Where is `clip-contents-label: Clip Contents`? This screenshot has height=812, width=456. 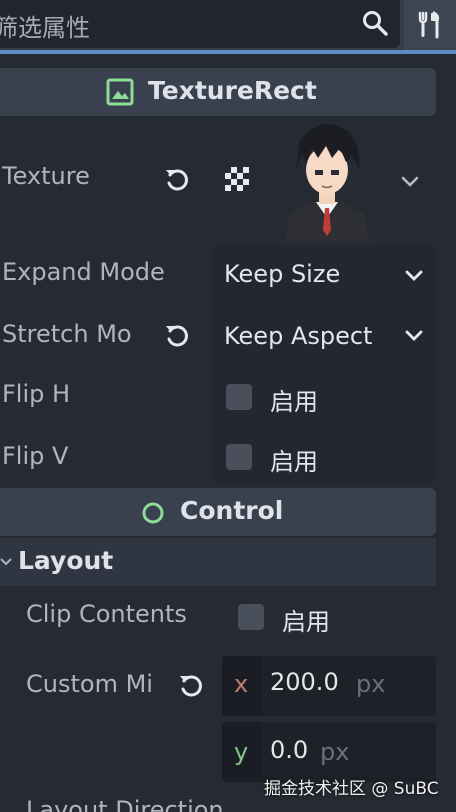
clip-contents-label: Clip Contents is located at coordinates (106, 614).